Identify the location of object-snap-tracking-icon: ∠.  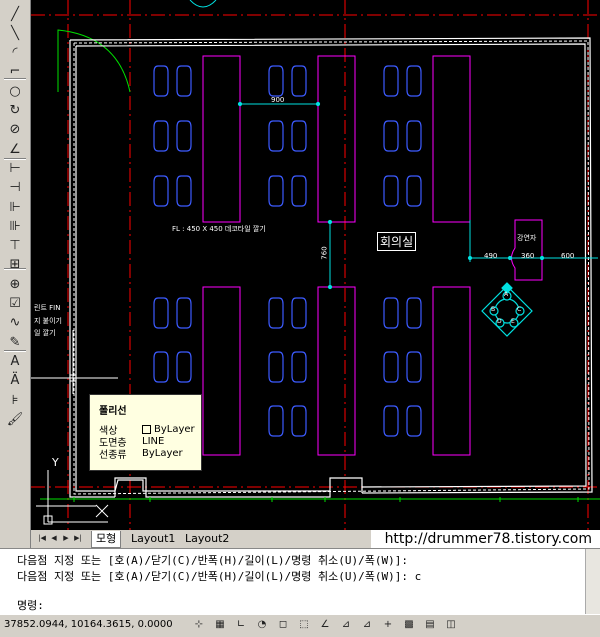
(325, 625).